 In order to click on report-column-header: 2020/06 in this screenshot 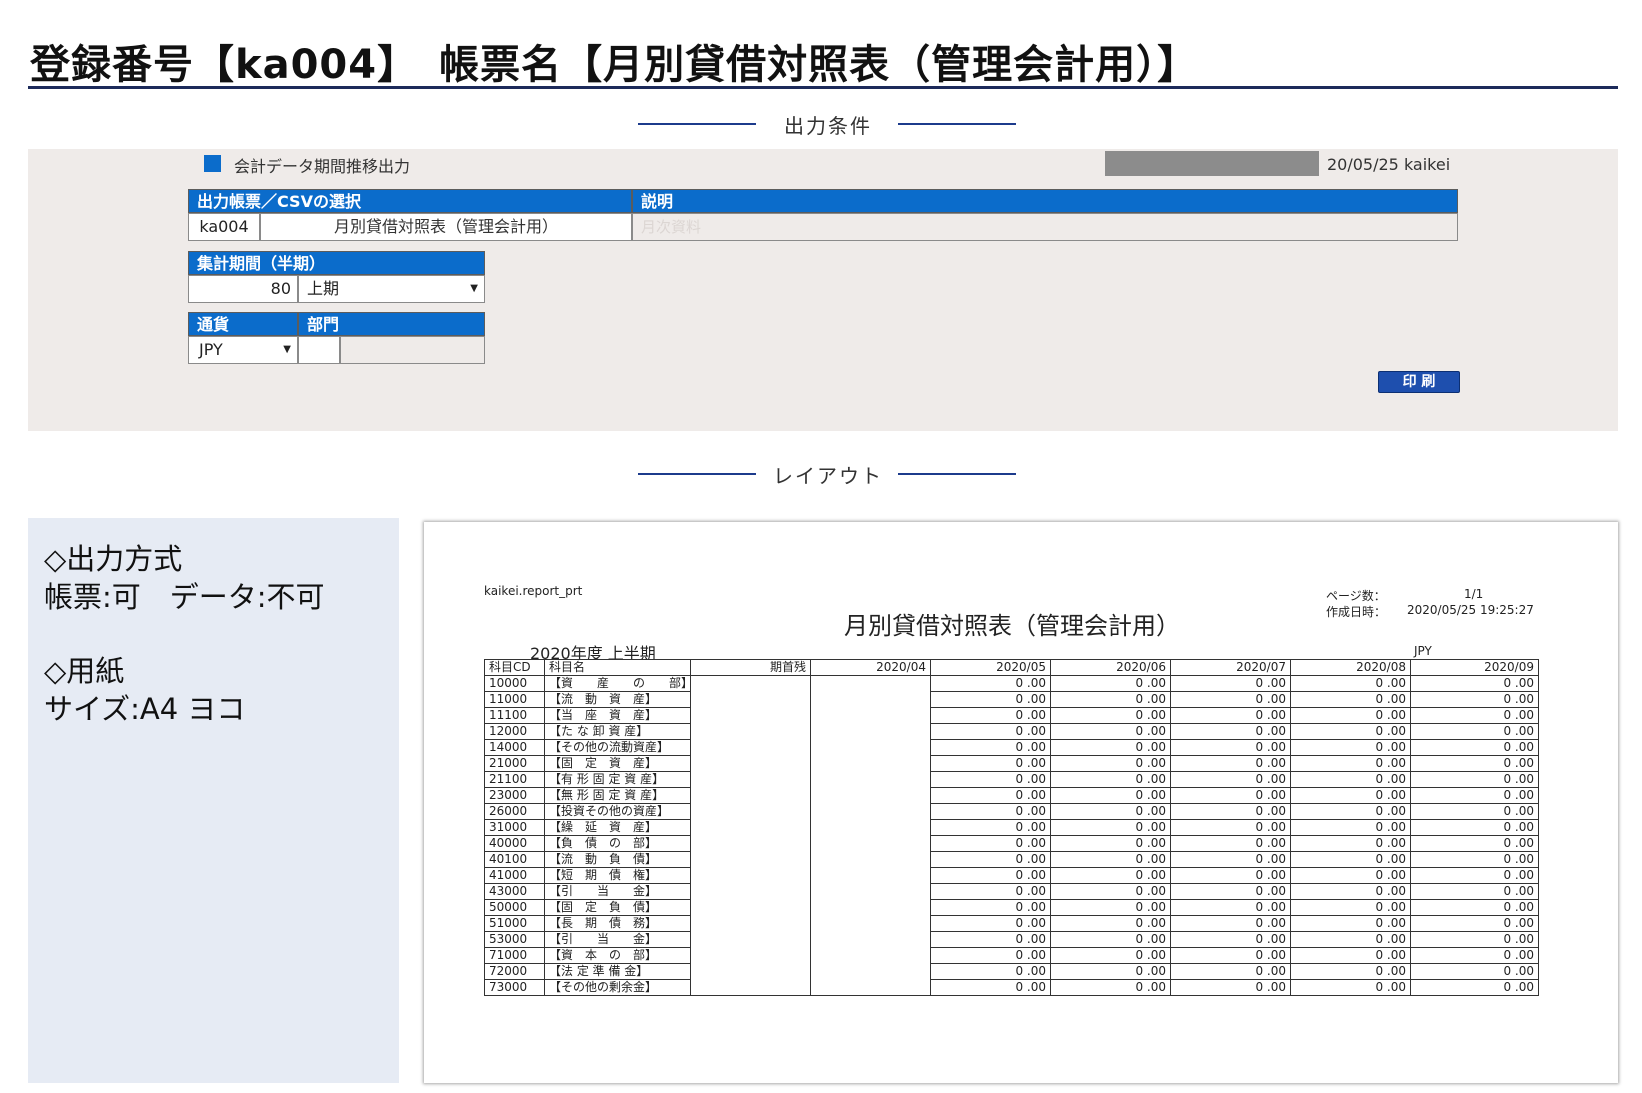, I will do `click(1110, 667)`.